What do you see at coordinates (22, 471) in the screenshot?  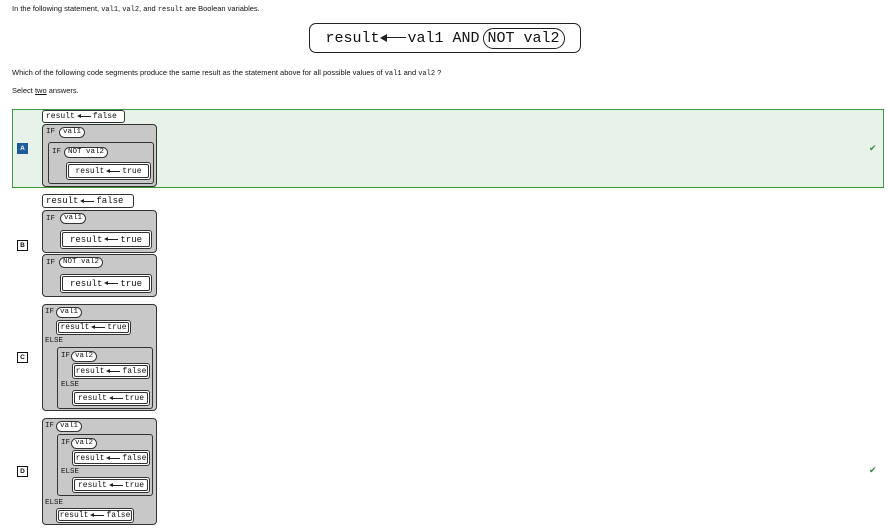 I see `option-d-badge: D` at bounding box center [22, 471].